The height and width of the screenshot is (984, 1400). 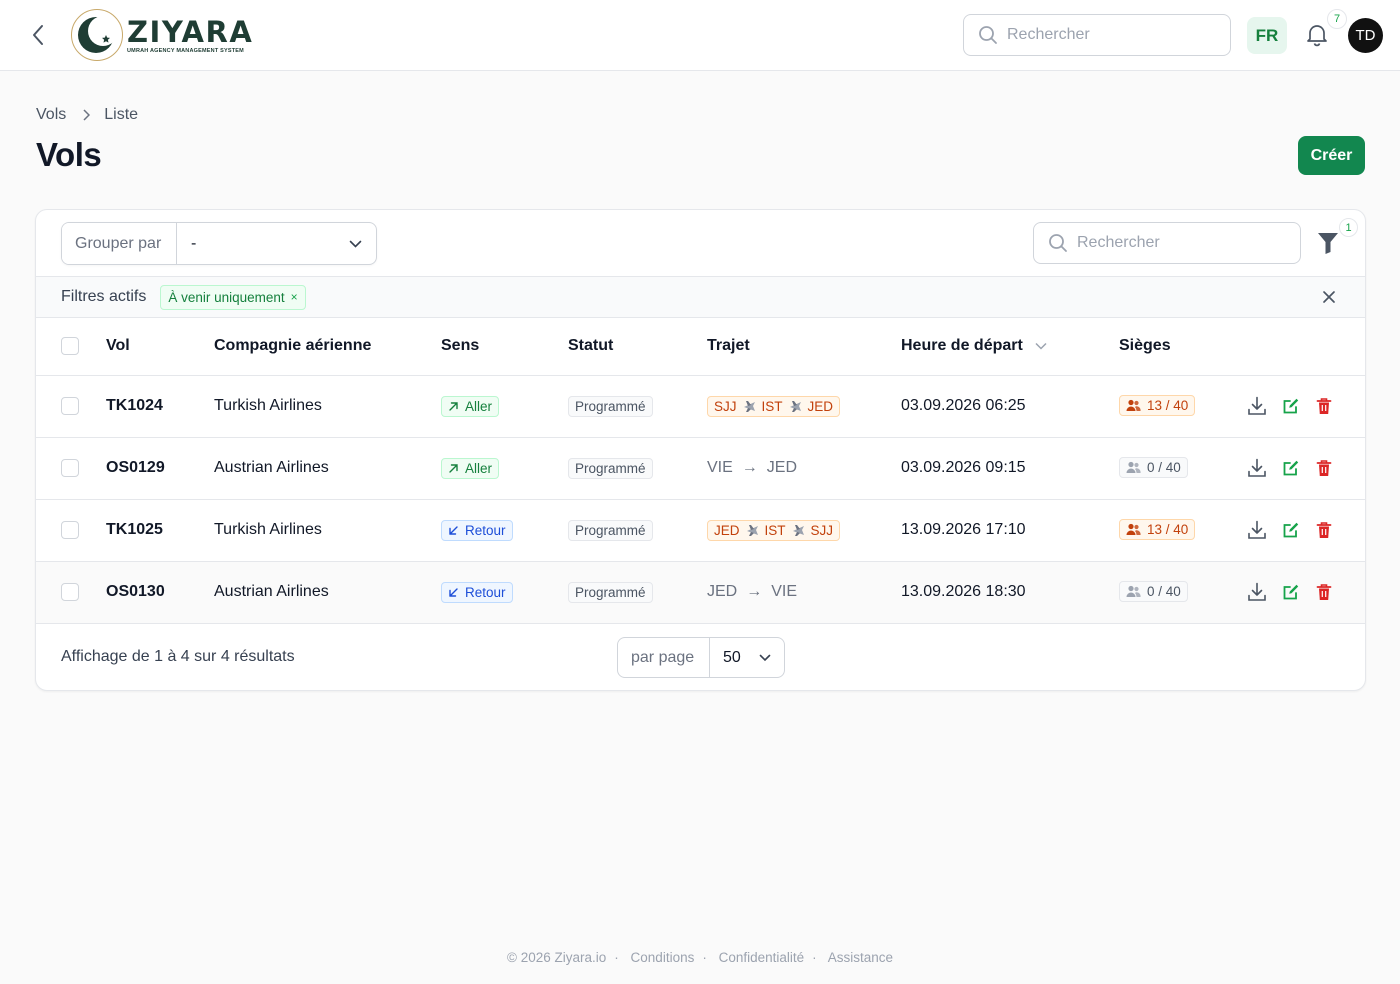 I want to click on create-button: Créer, so click(x=1331, y=155).